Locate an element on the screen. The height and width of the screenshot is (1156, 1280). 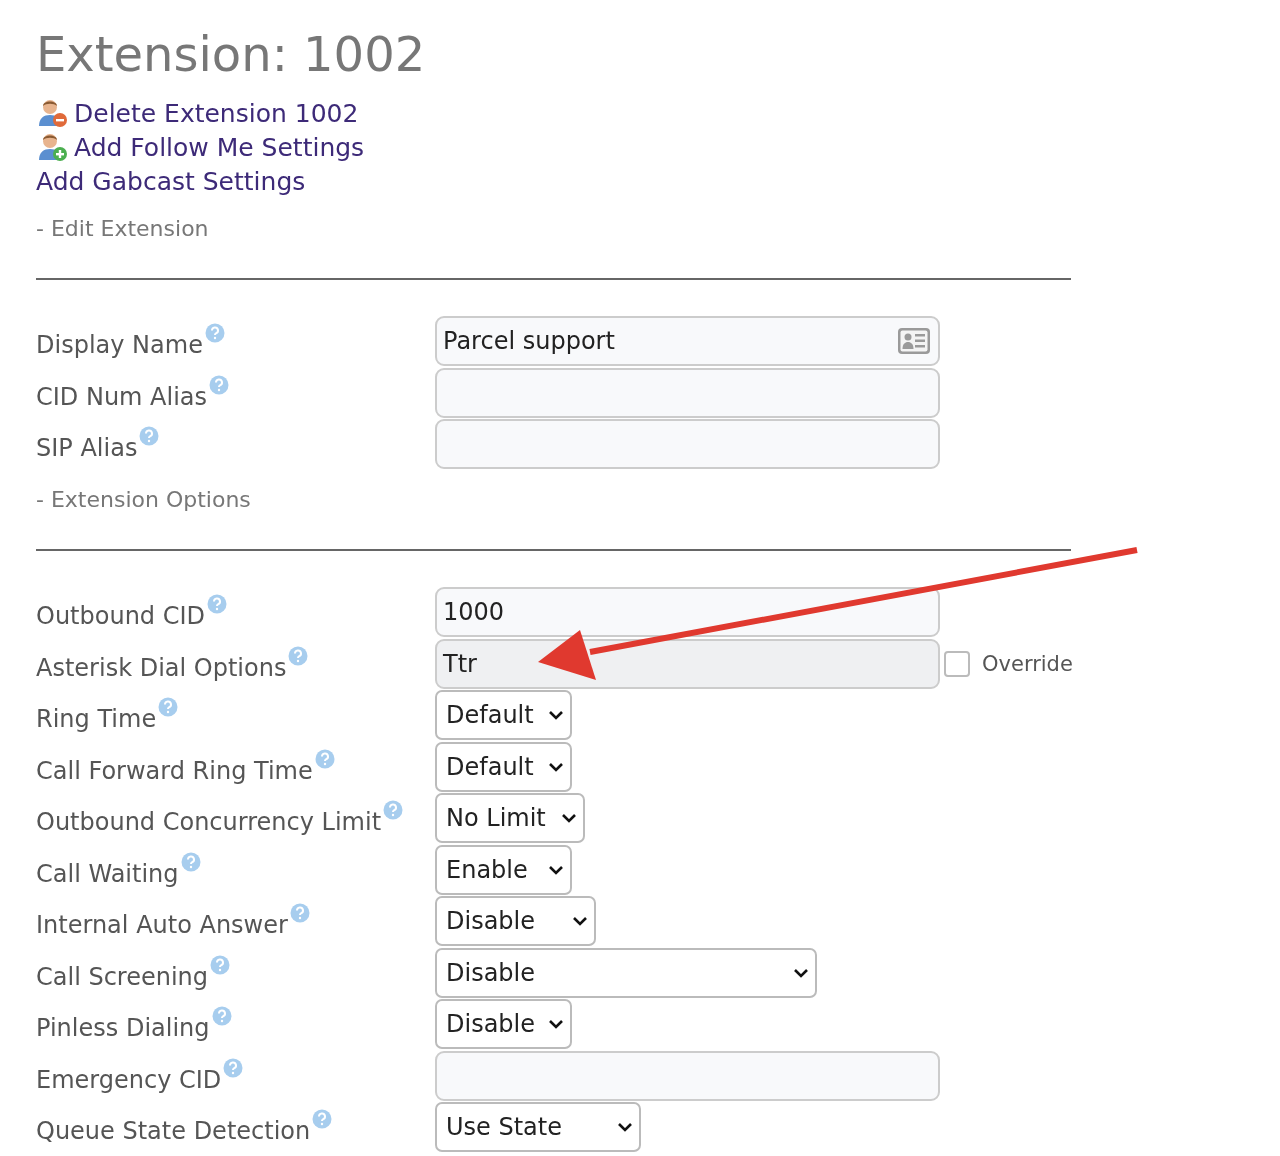
select-dropdown: No Limit is located at coordinates (510, 818).